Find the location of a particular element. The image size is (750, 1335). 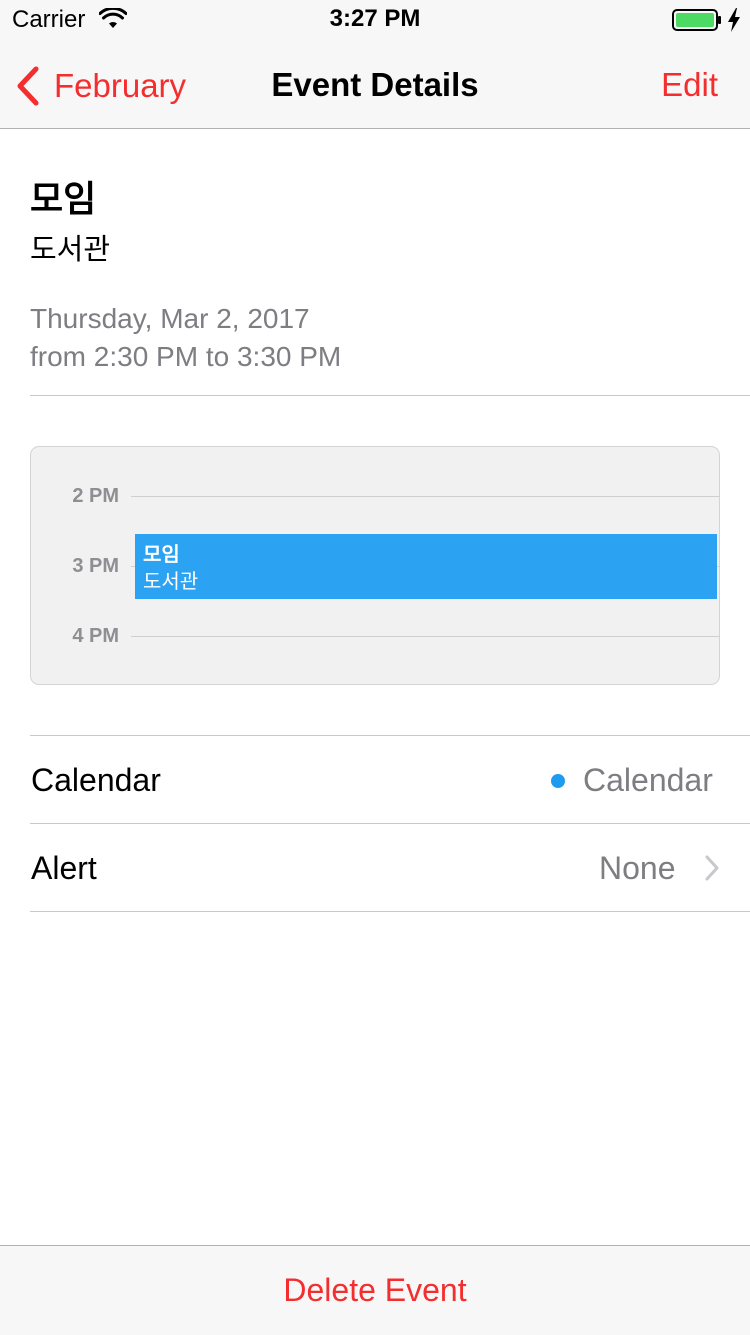

event-location: 도서관 is located at coordinates (70, 250).